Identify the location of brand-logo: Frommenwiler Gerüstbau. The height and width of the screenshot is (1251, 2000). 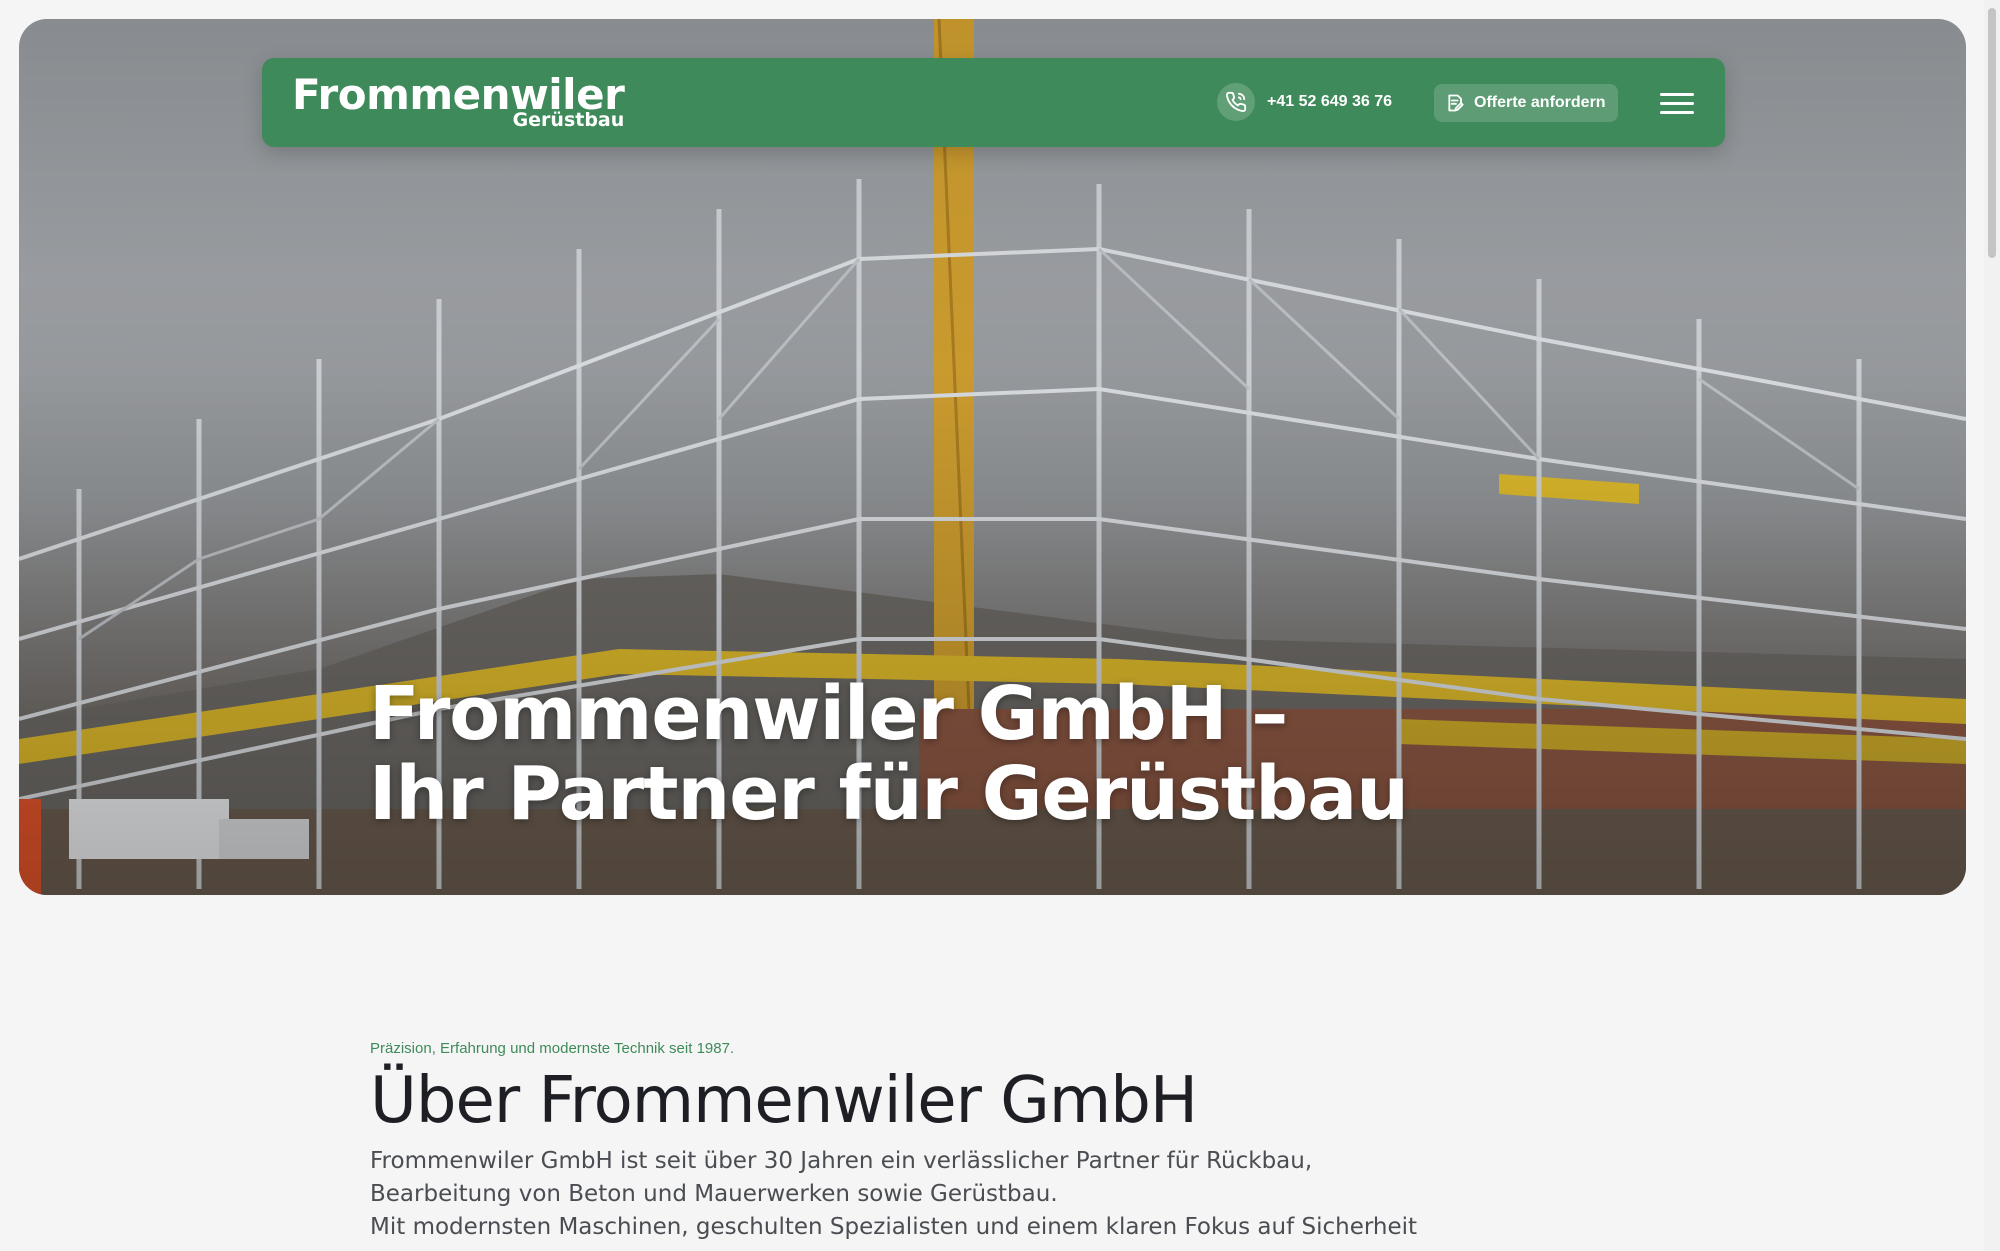
(458, 102).